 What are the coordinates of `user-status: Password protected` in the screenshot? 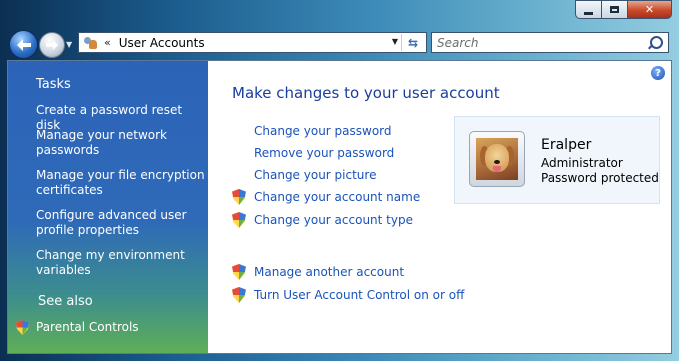 It's located at (600, 178).